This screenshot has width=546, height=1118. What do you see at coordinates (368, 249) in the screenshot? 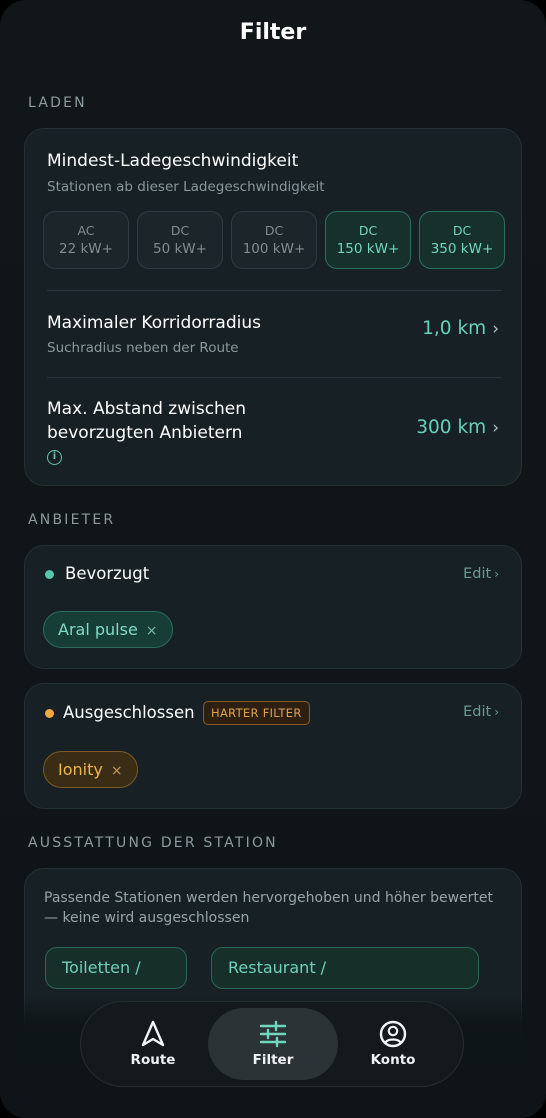
I see `speed-power: 150 kW+` at bounding box center [368, 249].